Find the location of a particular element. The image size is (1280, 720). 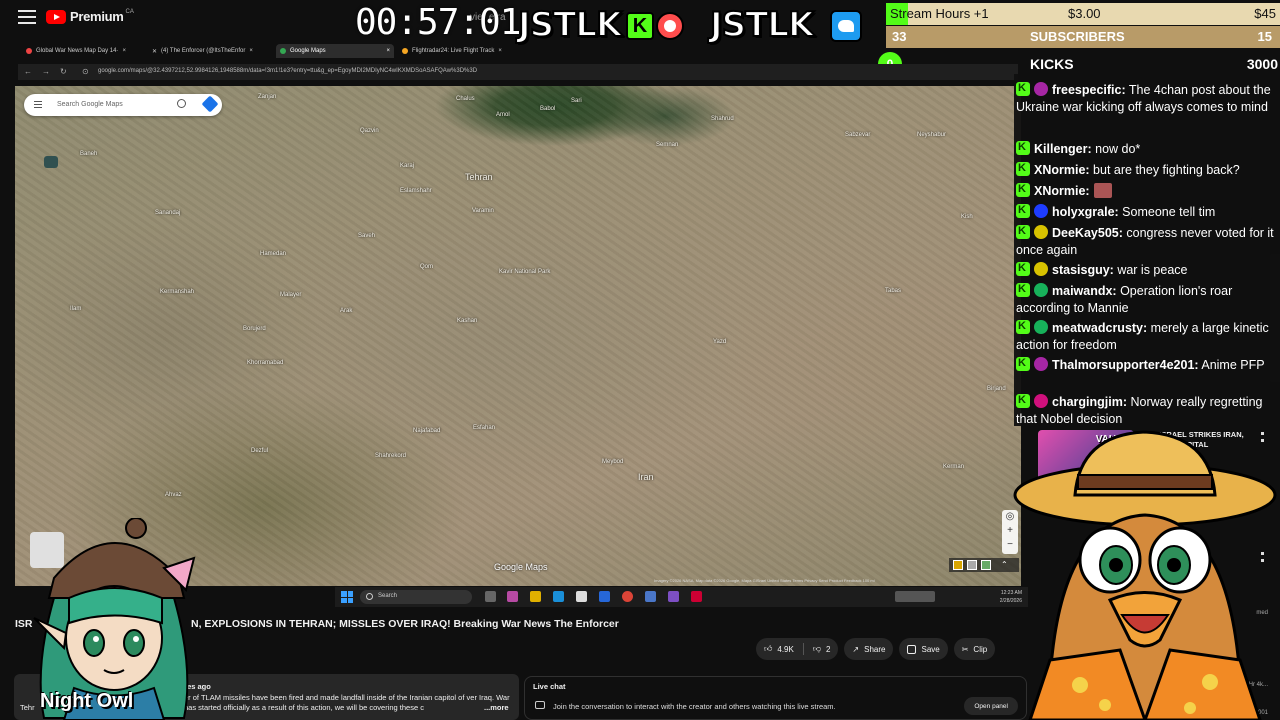

map-city-label: Borujerd is located at coordinates (254, 329).